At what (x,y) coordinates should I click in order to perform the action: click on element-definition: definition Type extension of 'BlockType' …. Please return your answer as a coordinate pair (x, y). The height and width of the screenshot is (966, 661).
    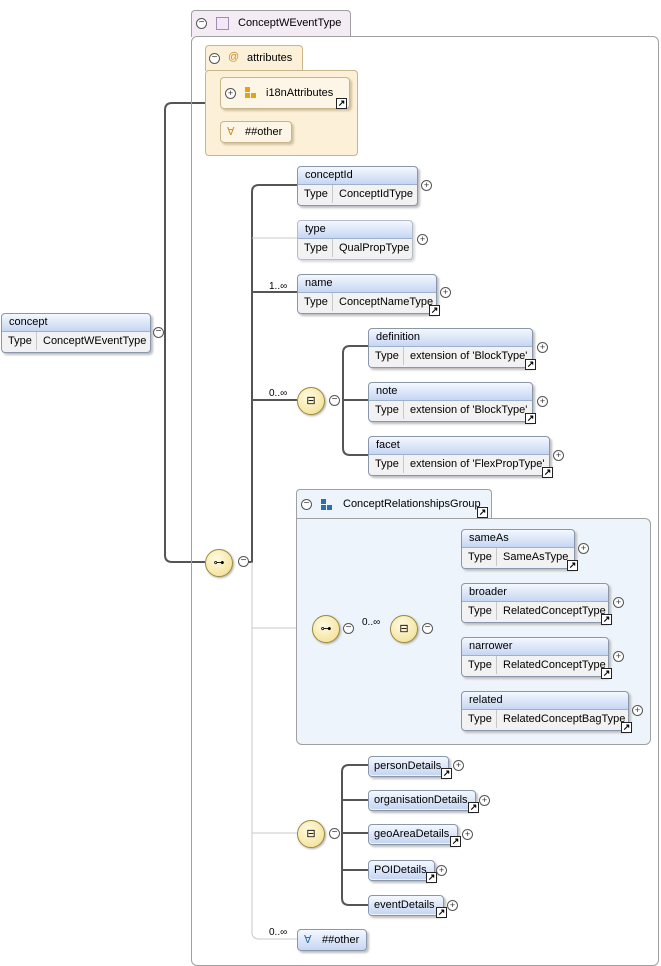
    Looking at the image, I should click on (452, 349).